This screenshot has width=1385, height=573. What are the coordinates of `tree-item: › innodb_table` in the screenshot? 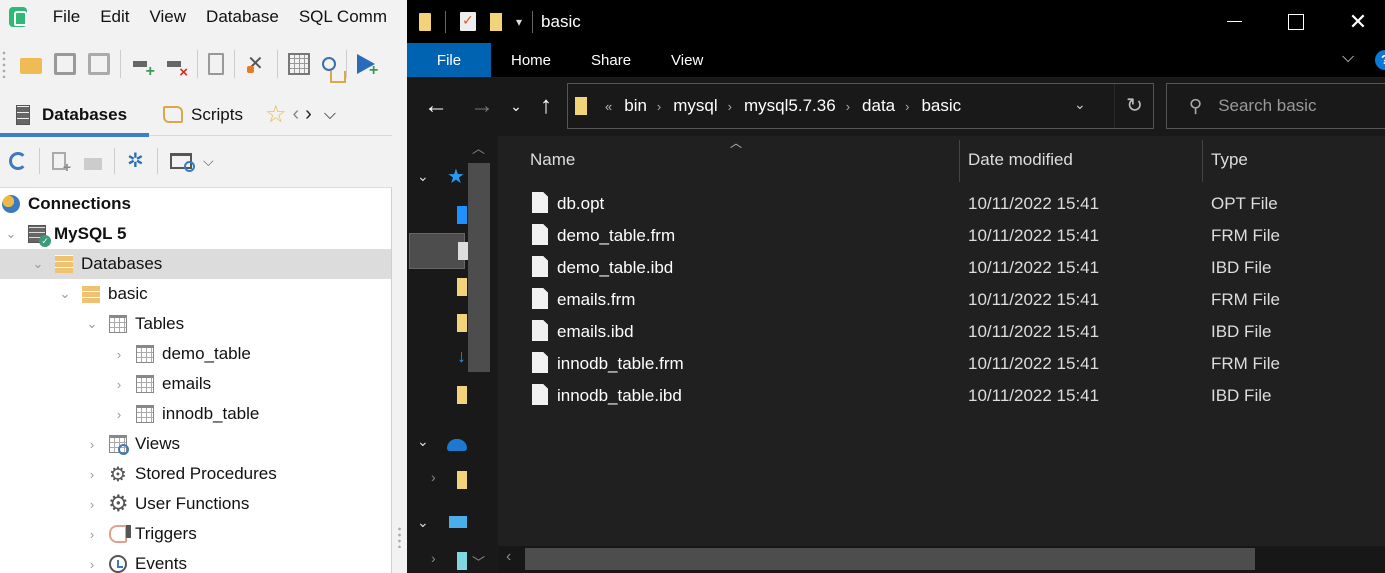 It's located at (195, 414).